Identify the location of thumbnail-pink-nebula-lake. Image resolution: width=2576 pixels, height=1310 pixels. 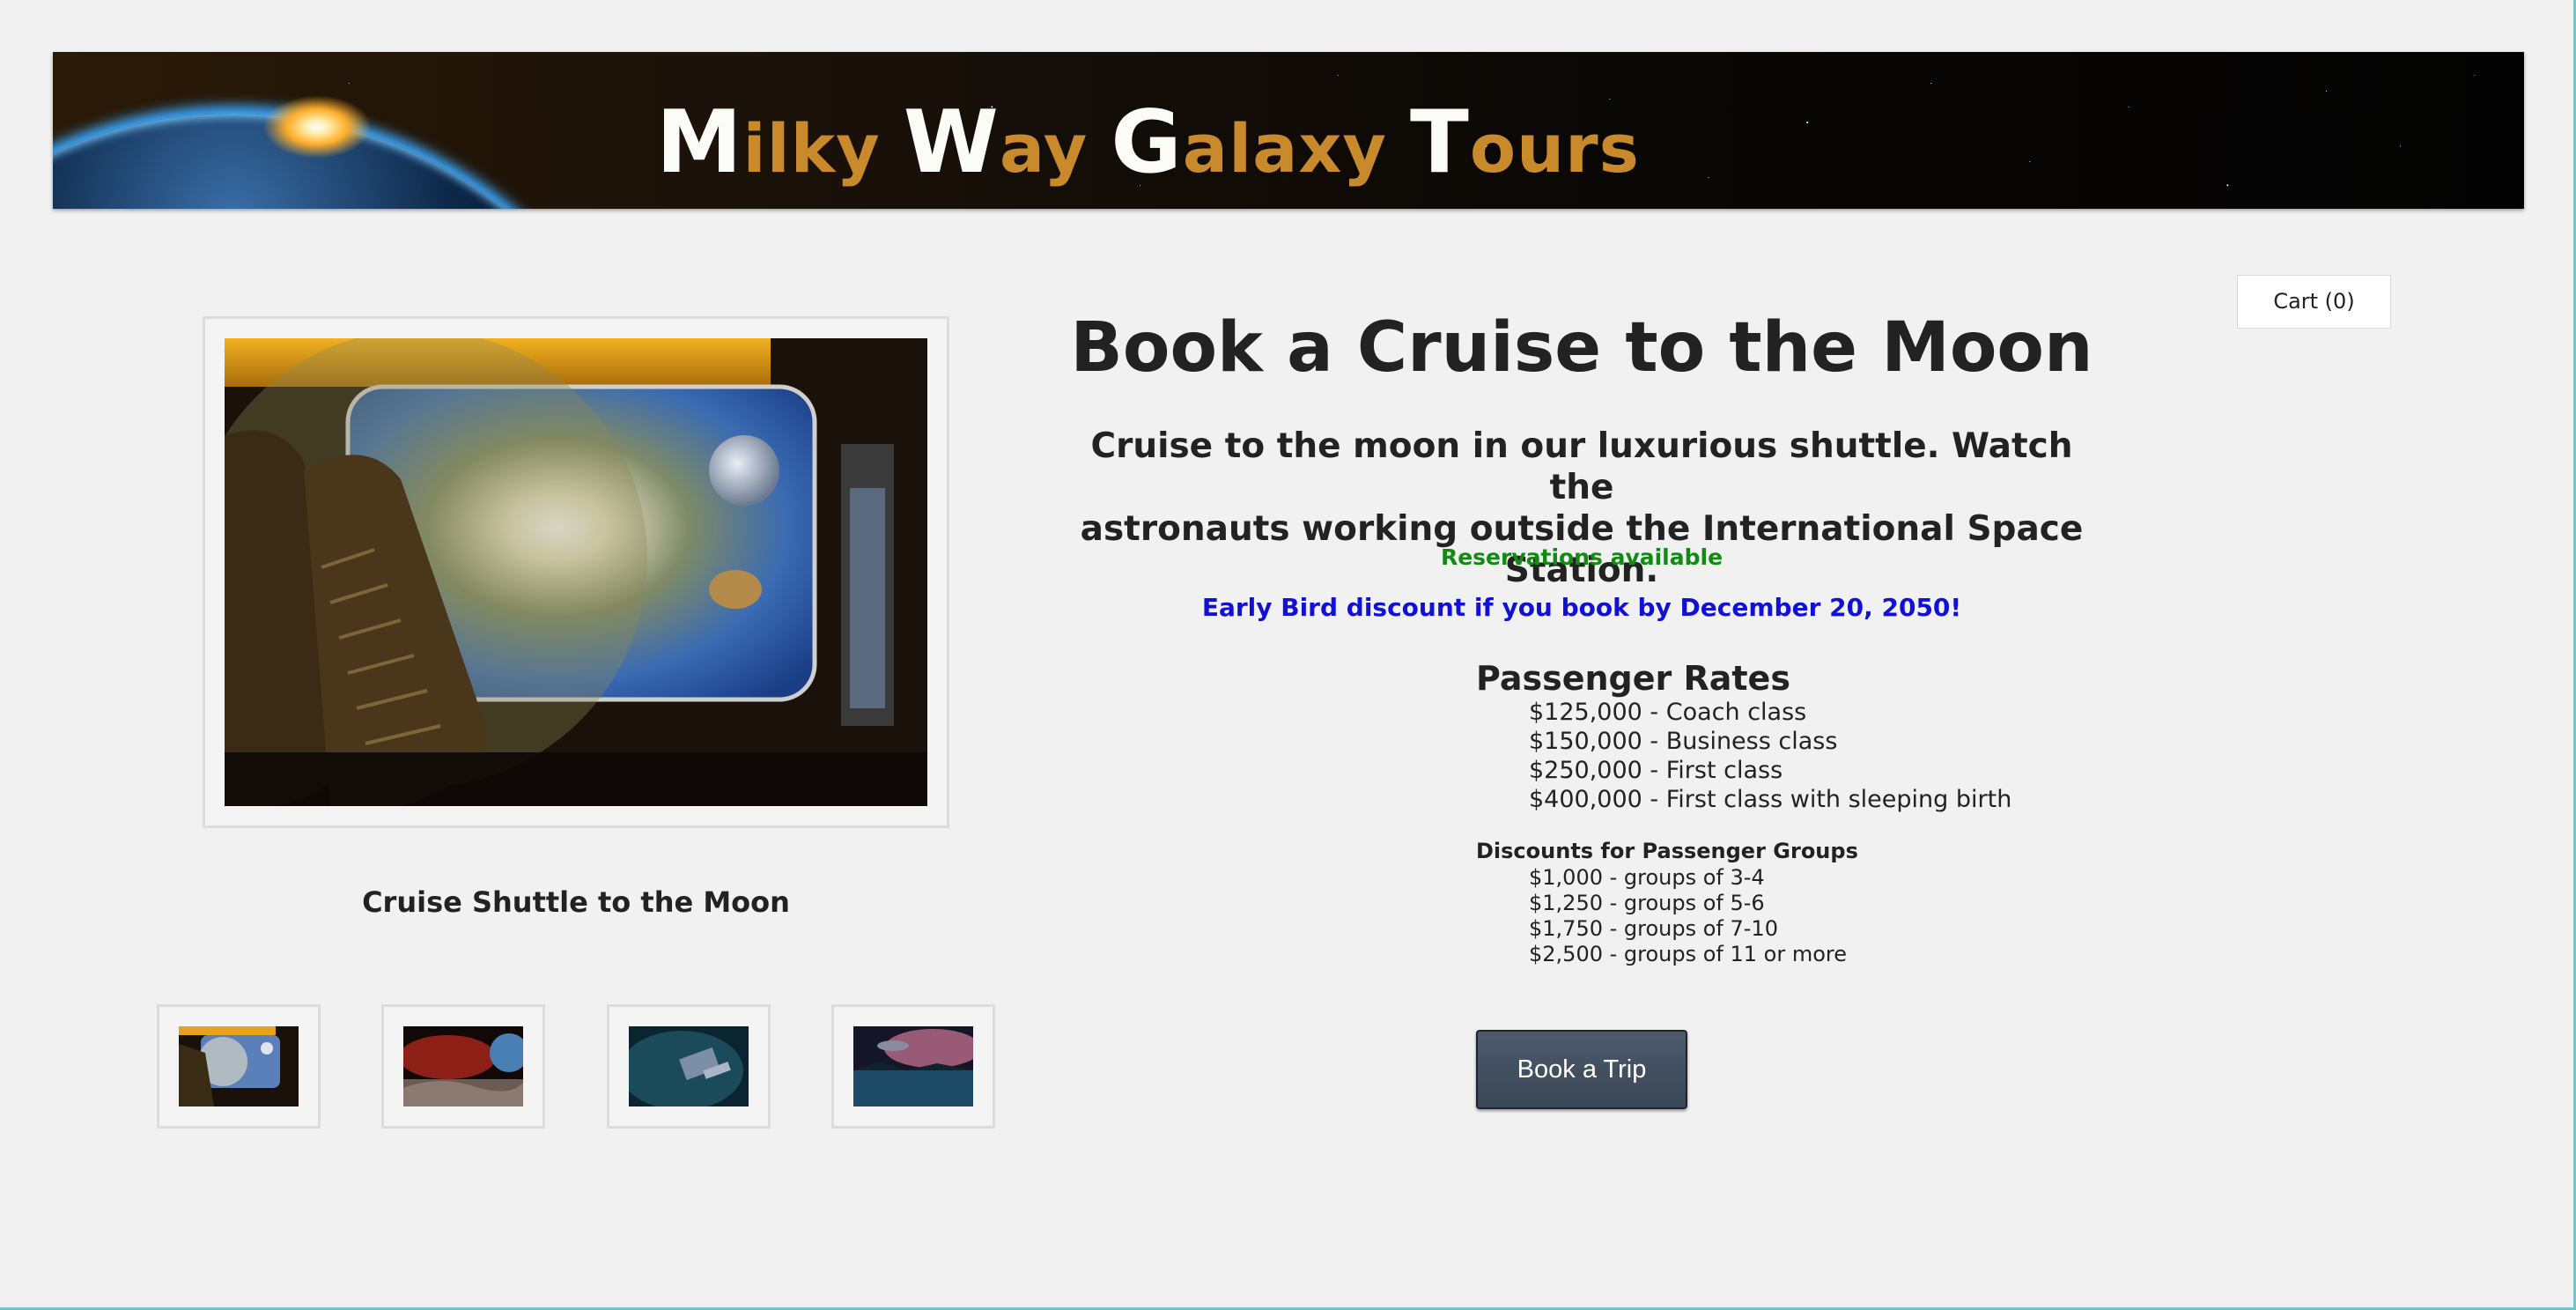
(913, 1066).